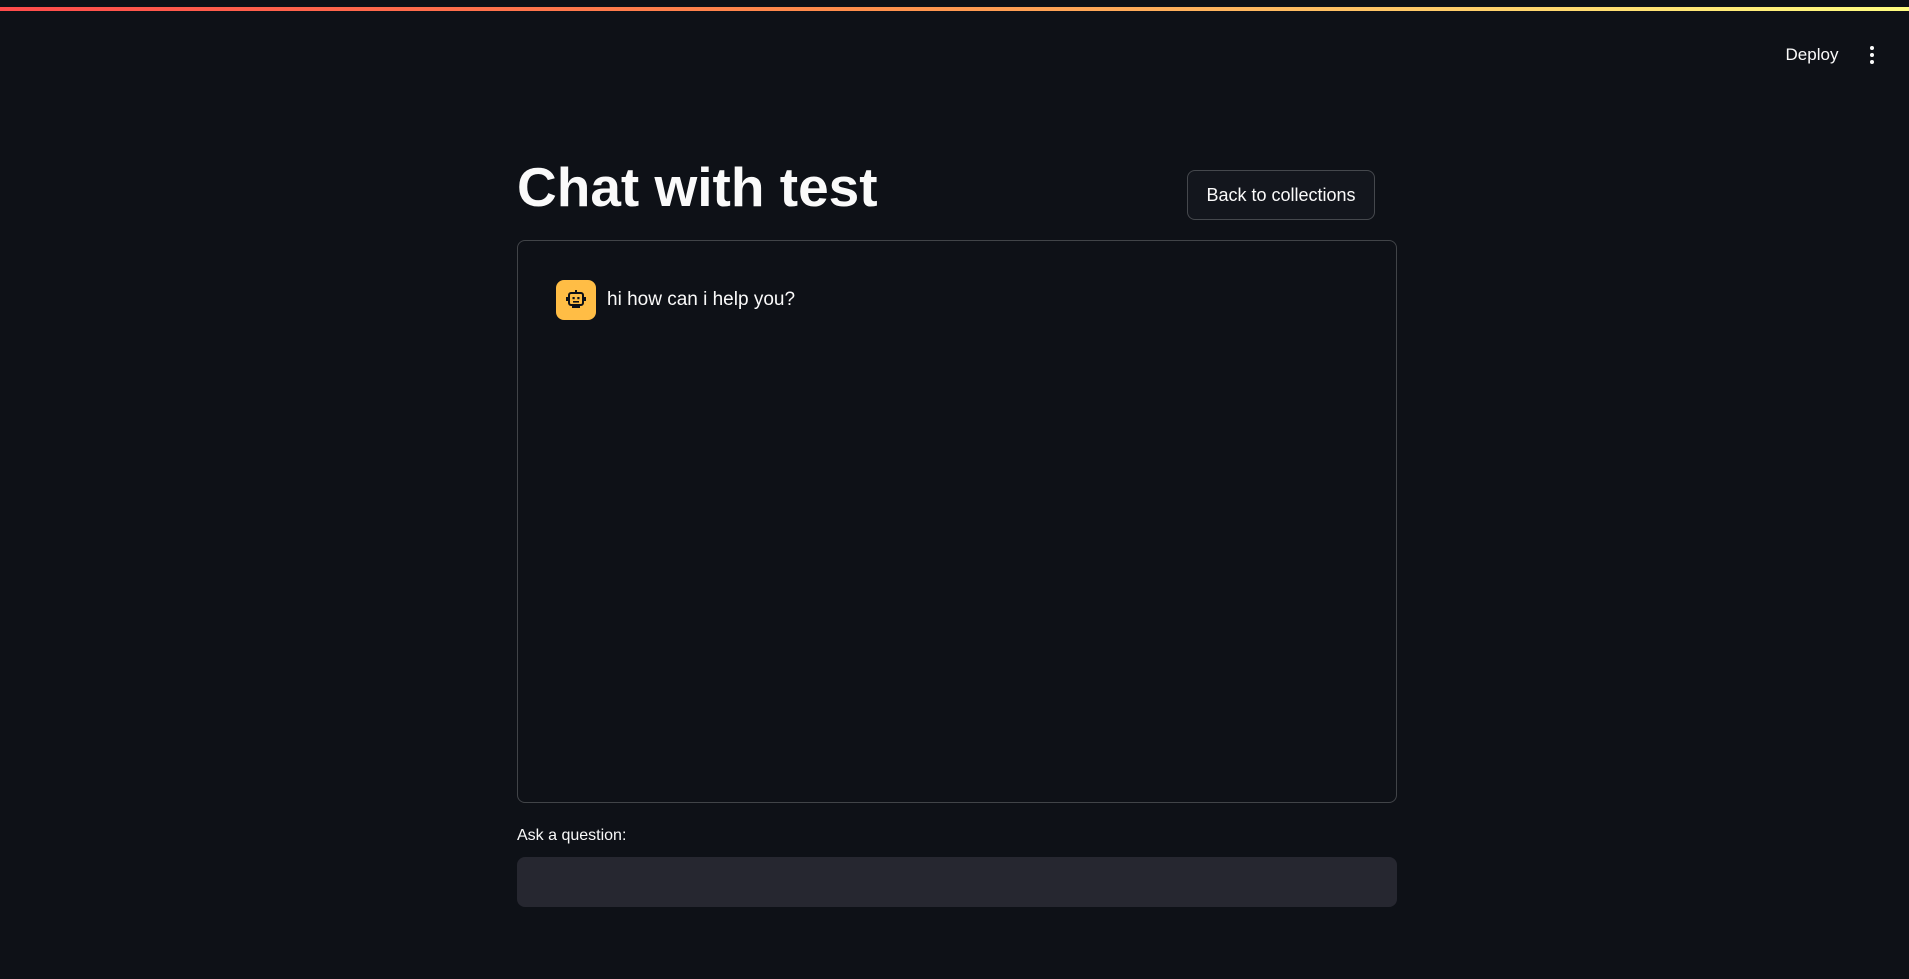 The height and width of the screenshot is (979, 1909). What do you see at coordinates (957, 882) in the screenshot?
I see `question-input` at bounding box center [957, 882].